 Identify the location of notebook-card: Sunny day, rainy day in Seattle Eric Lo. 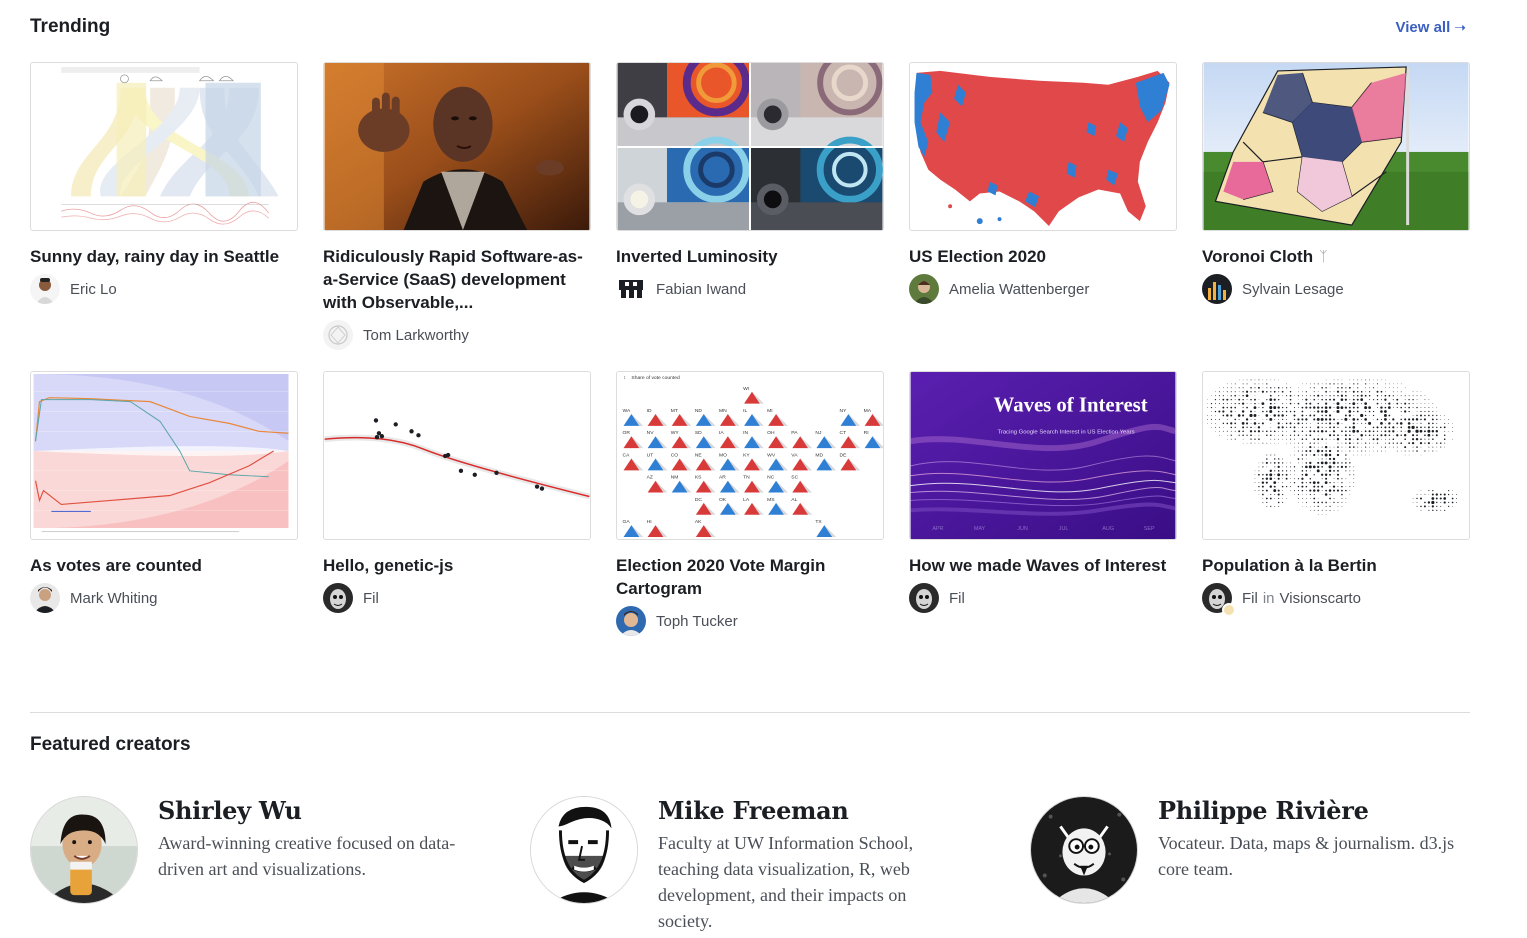
(164, 183).